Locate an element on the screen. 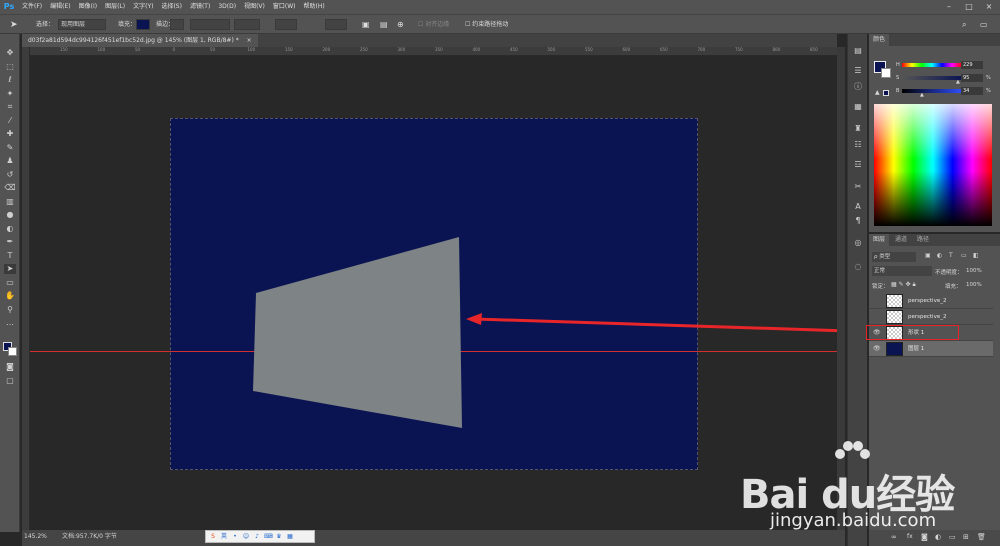 The image size is (1000, 546). filter-smart-icon: ◧ is located at coordinates (976, 255).